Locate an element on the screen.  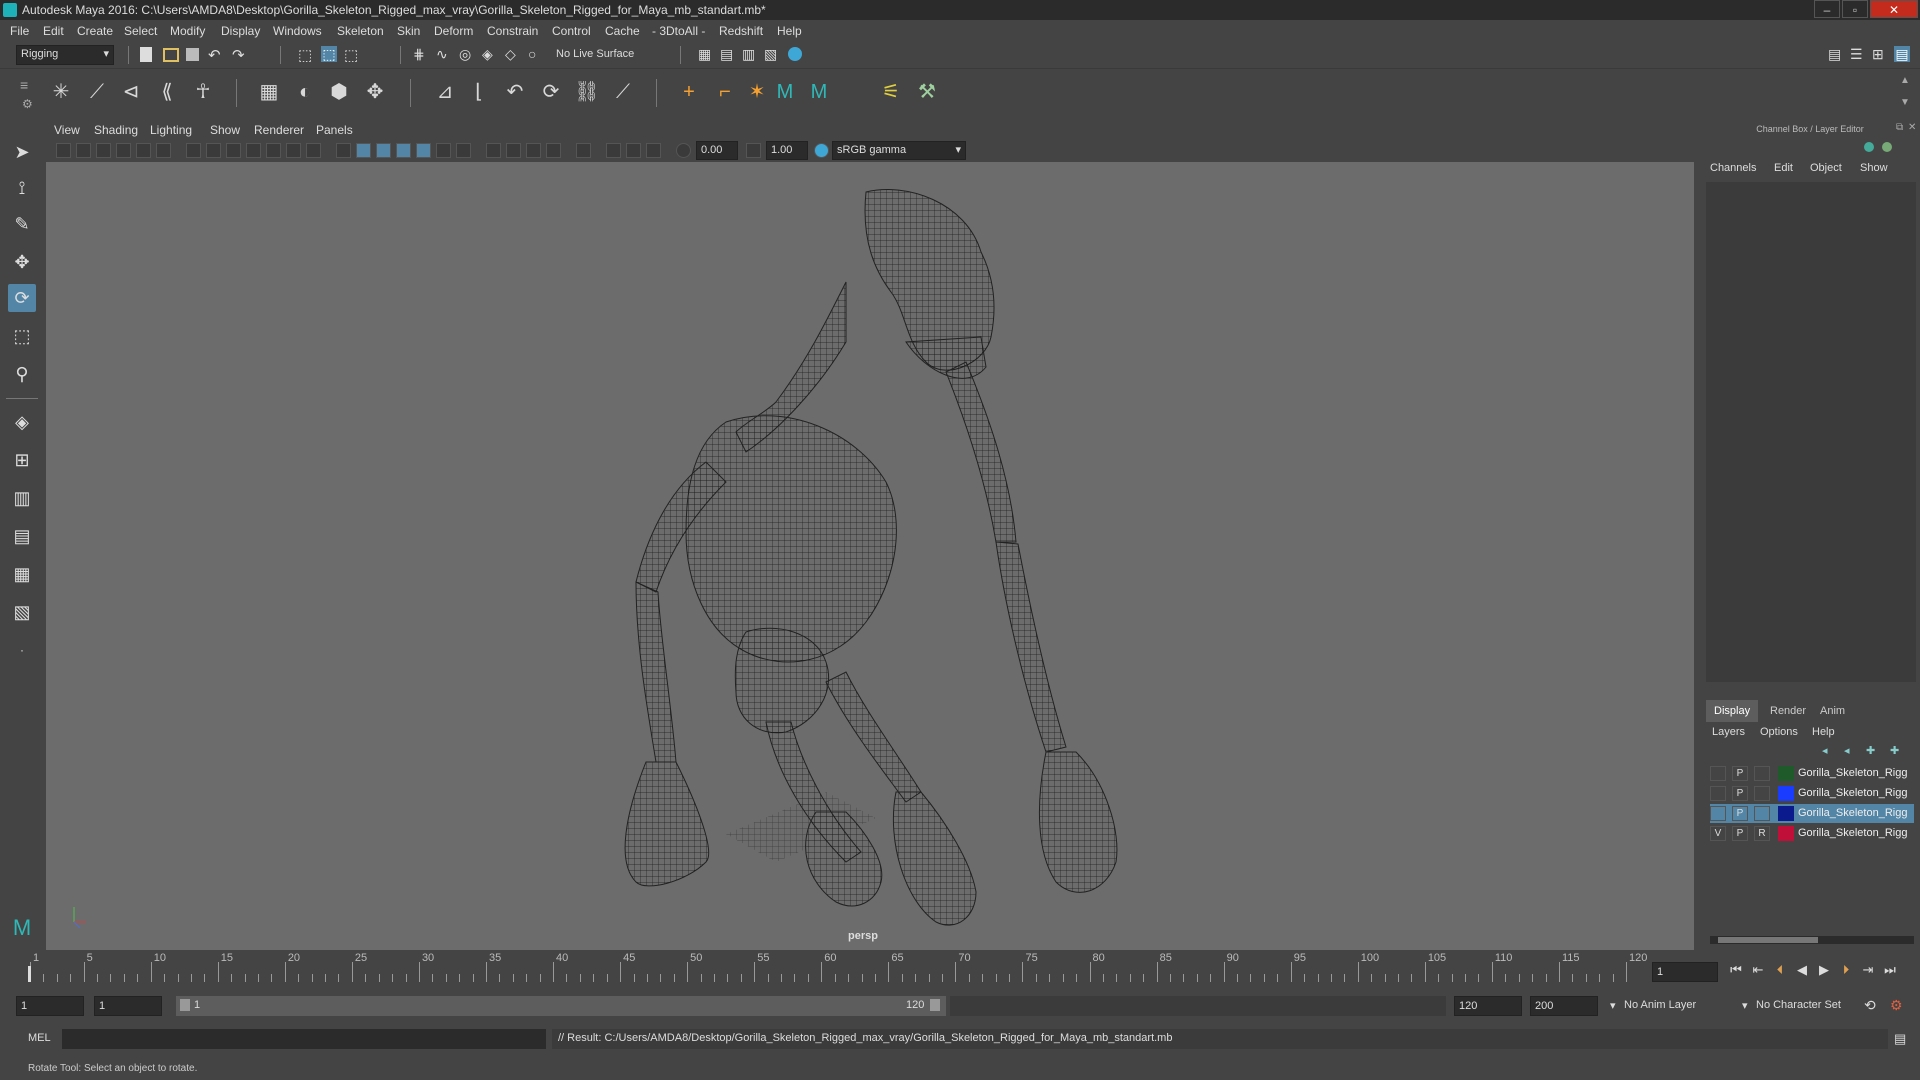
bookmark-icon is located at coordinates (103, 150).